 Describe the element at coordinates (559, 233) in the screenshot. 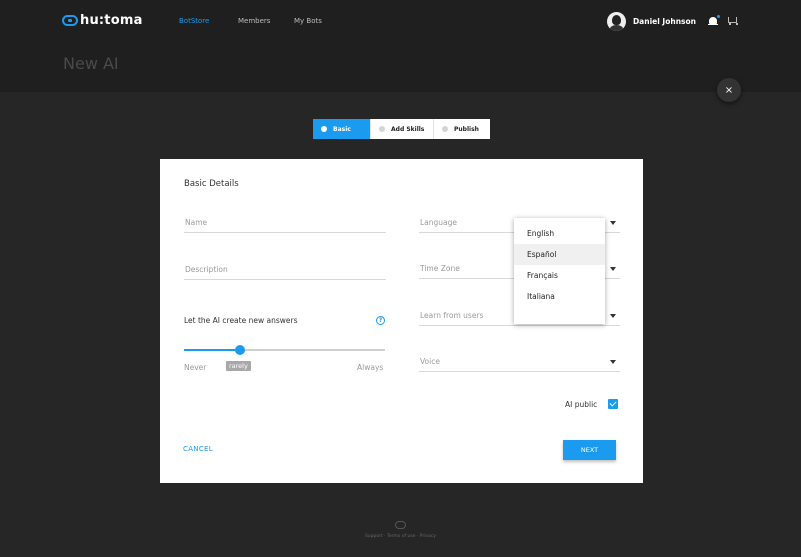

I see `language-option-english: English` at that location.